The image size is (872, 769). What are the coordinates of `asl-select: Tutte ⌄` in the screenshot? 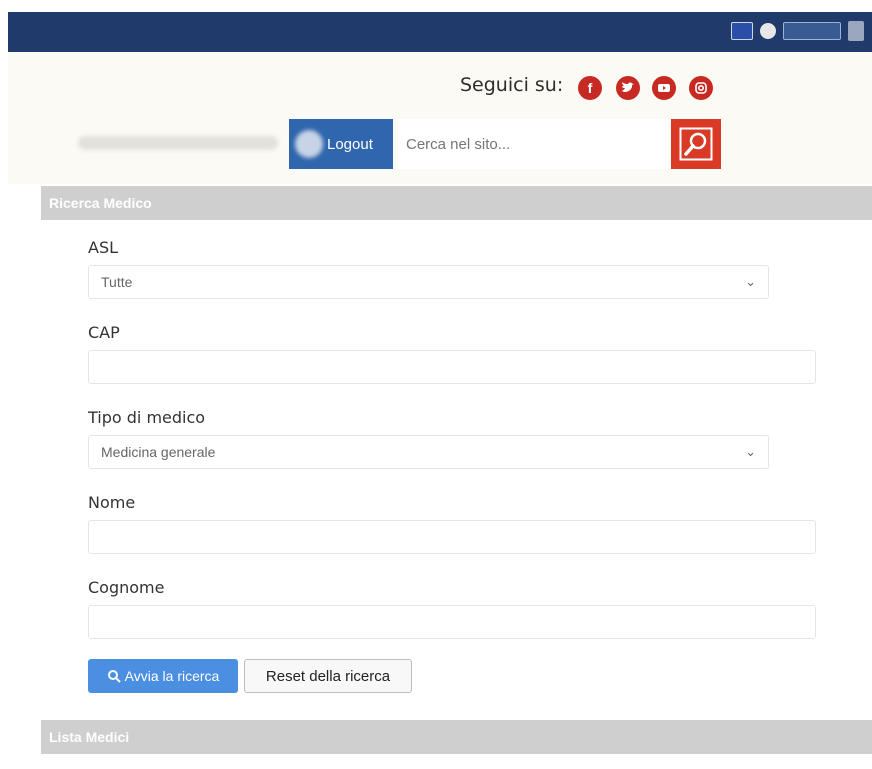 It's located at (428, 282).